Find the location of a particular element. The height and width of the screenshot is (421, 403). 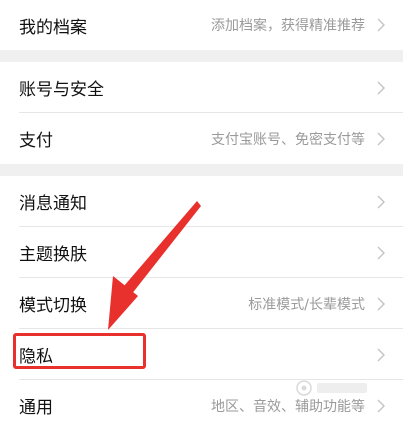

settings-row-account-security: 账号与安全 is located at coordinates (201, 87).